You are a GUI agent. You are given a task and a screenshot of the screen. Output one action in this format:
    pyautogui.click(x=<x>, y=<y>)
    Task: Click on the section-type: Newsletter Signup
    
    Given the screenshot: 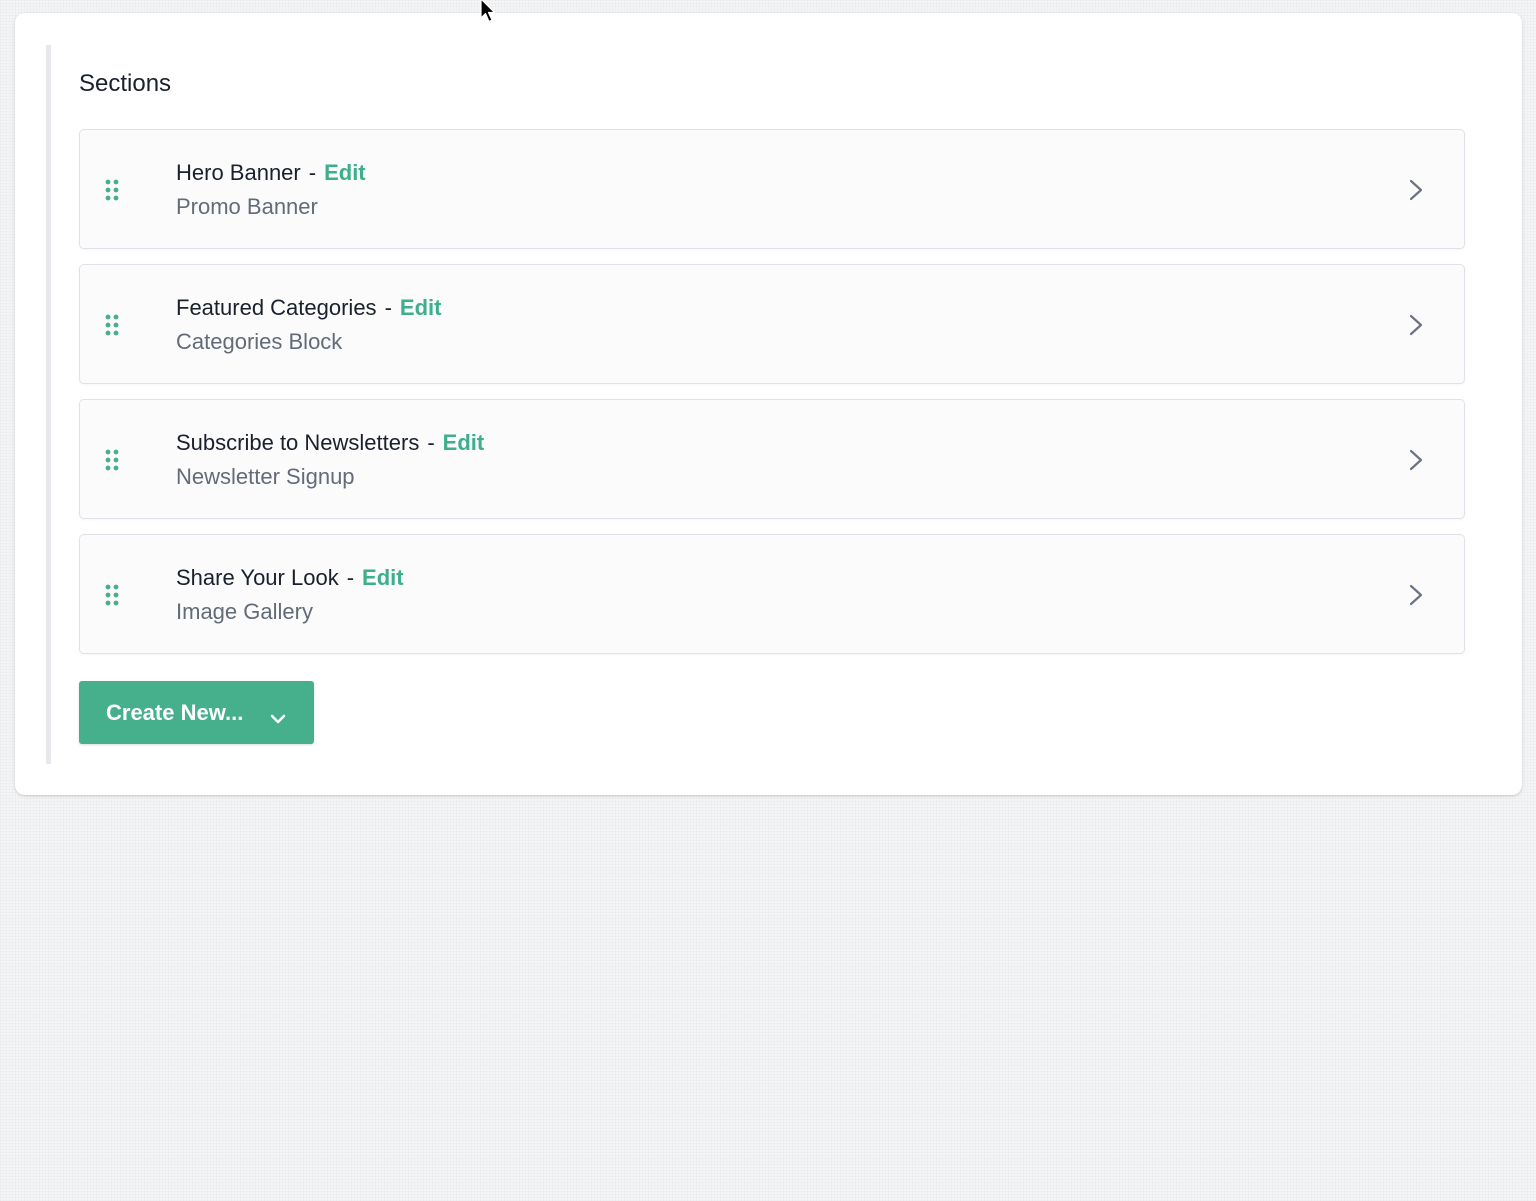 What is the action you would take?
    pyautogui.click(x=265, y=476)
    